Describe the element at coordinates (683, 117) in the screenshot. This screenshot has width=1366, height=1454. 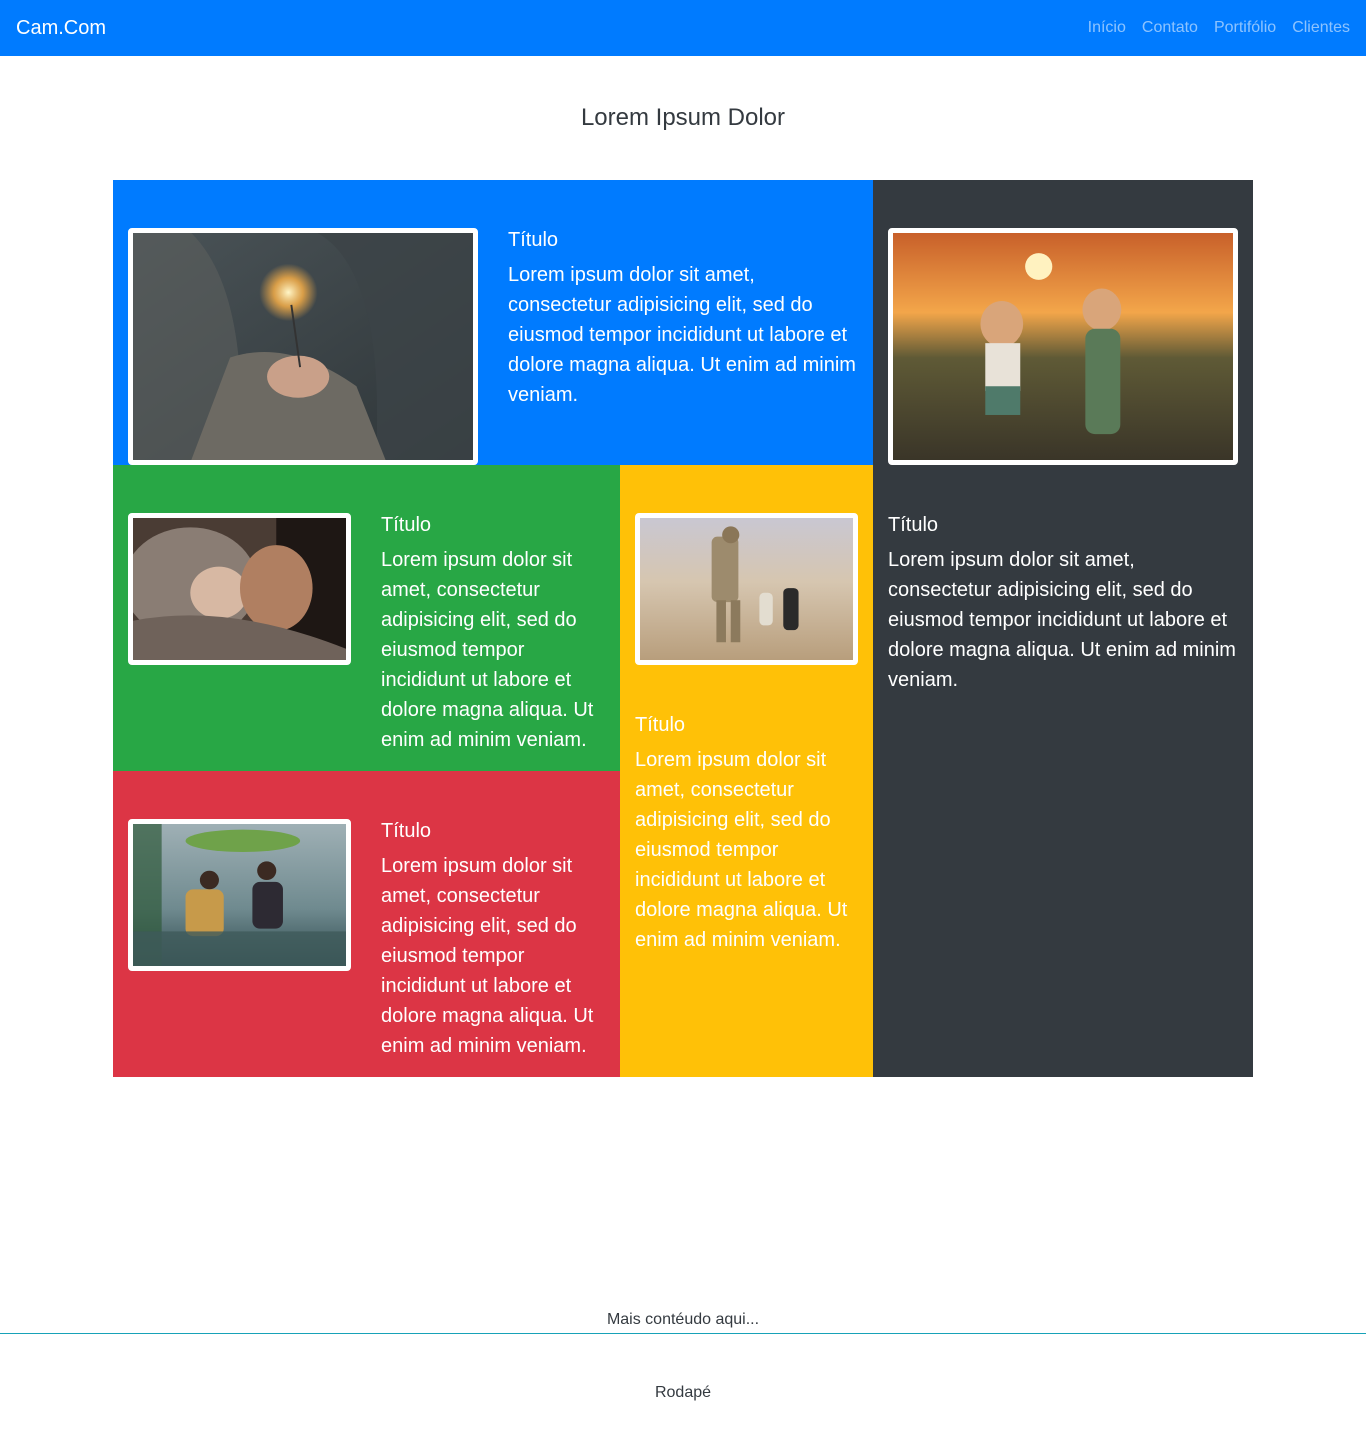
I see `page-title: Lorem Ipsum Dolor` at that location.